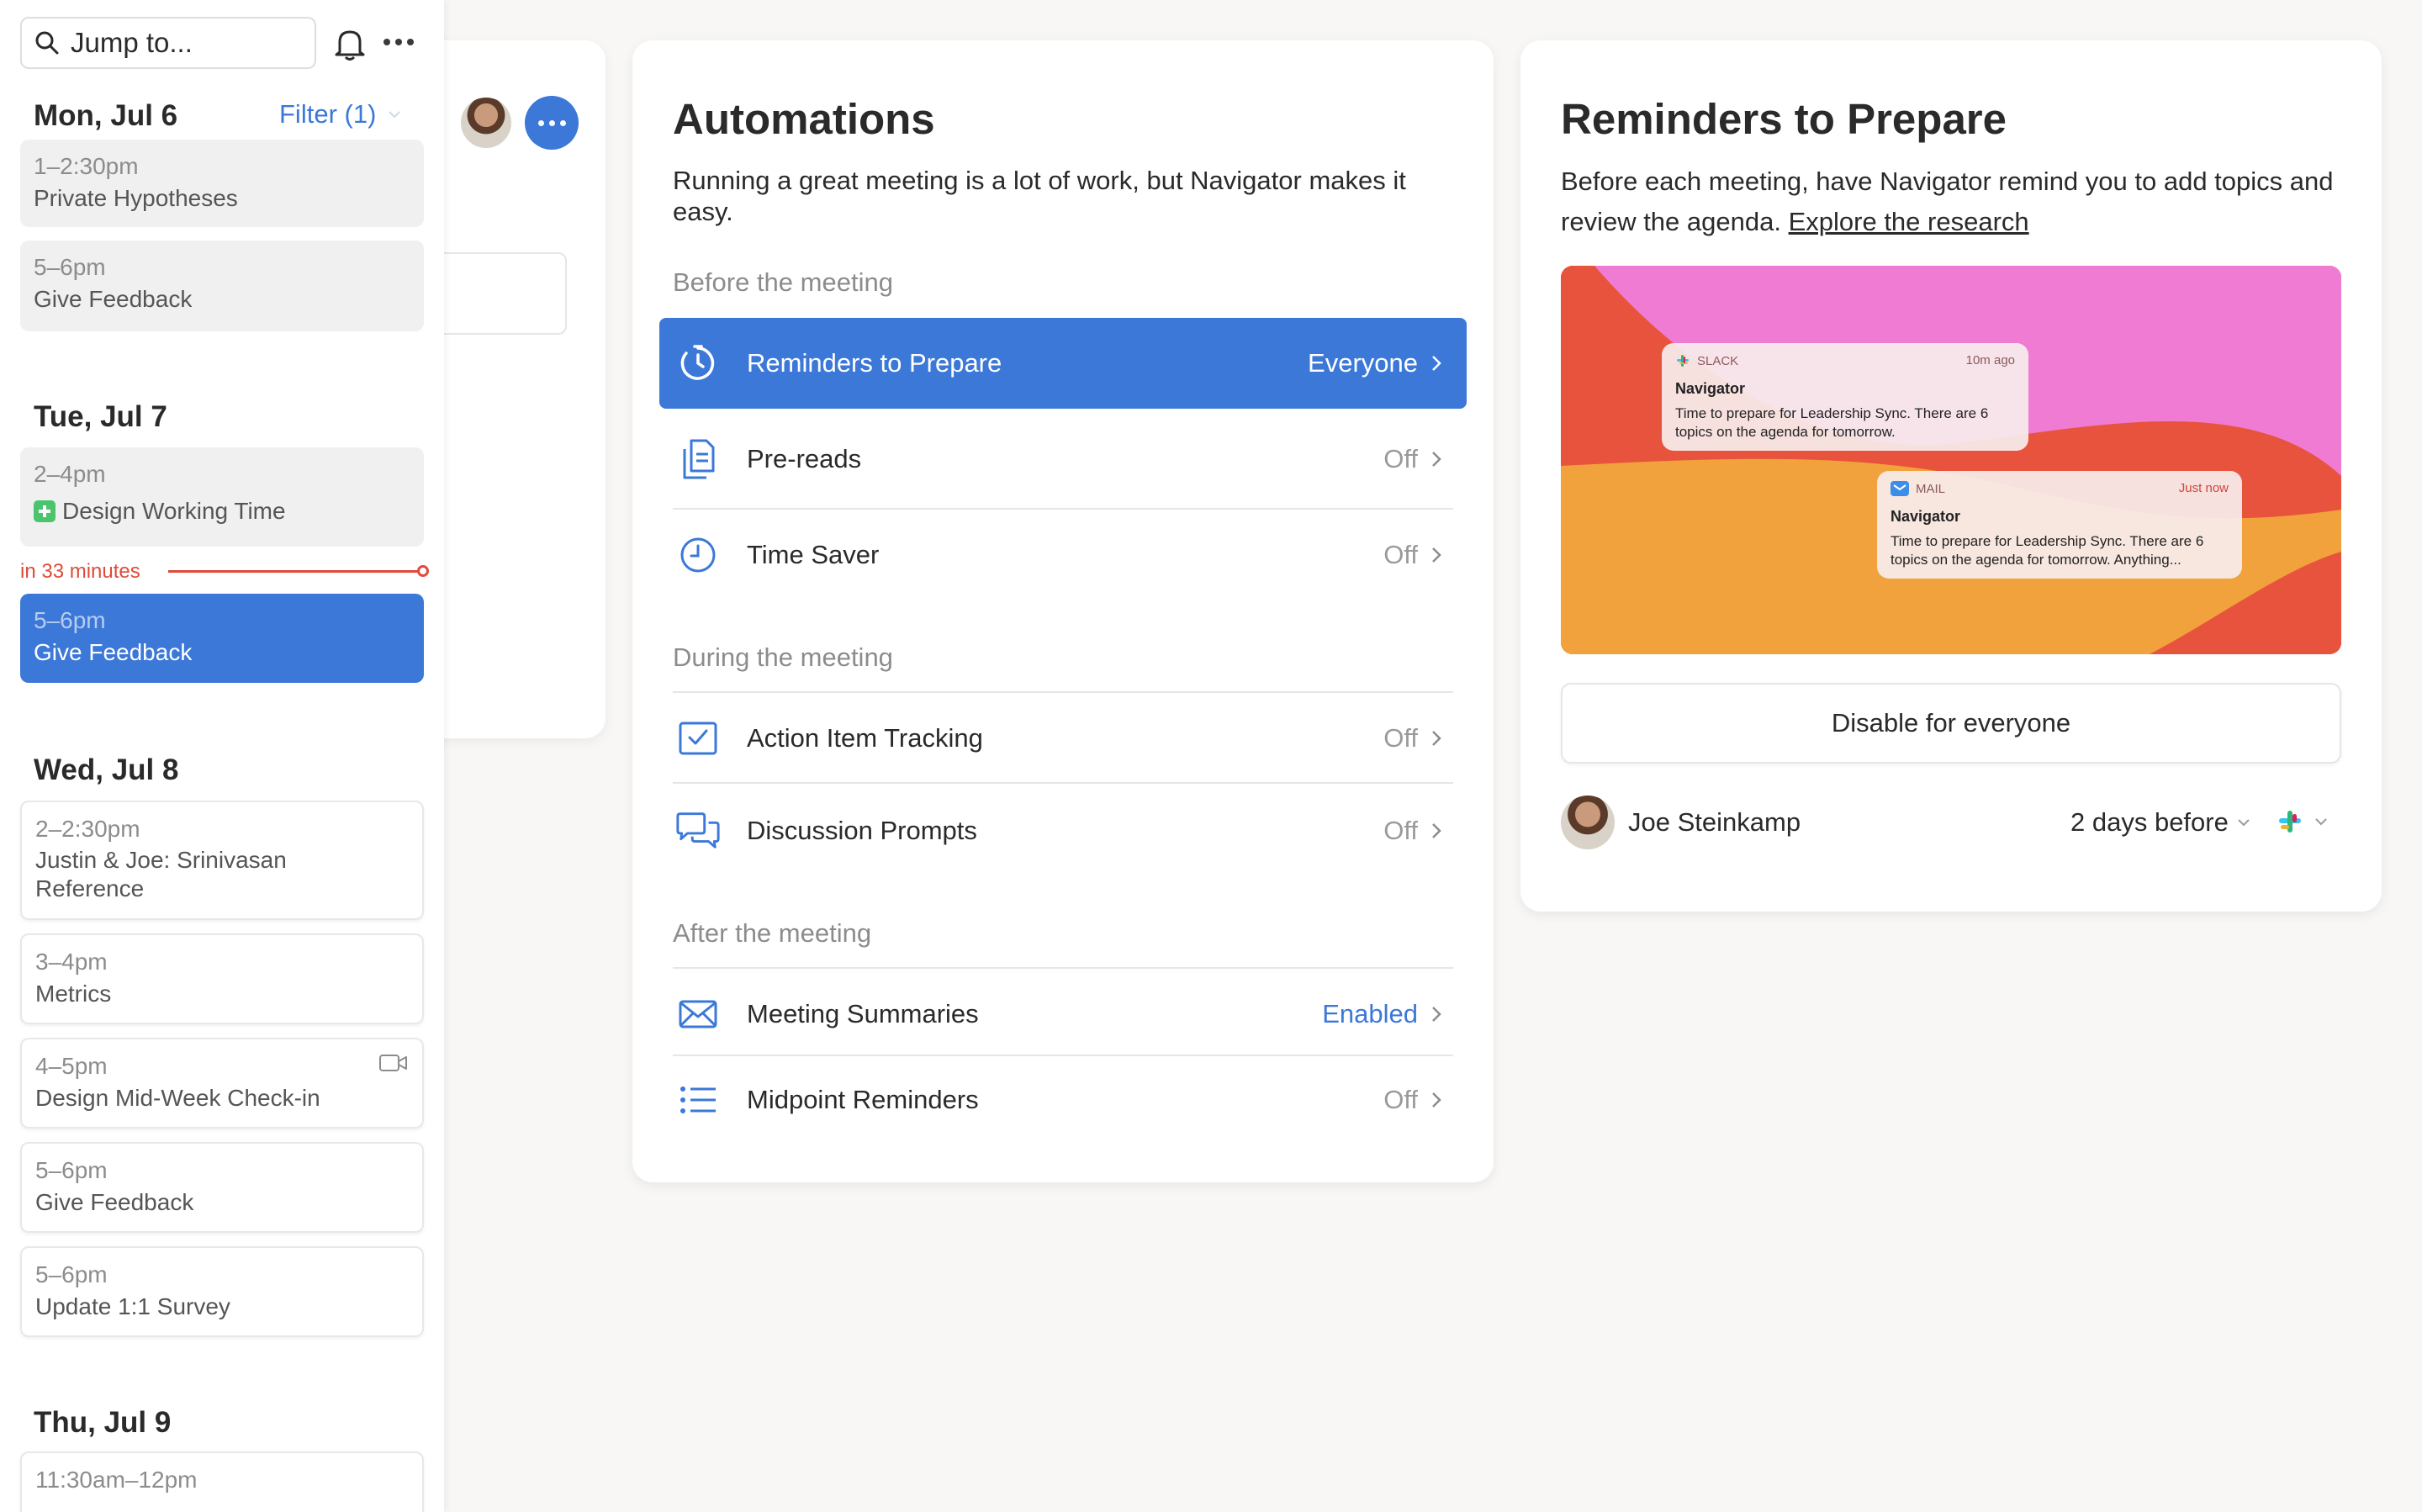 The height and width of the screenshot is (1512, 2422). I want to click on automation-row-midpoint-reminders: Midpoint Reminders Off, so click(1063, 1100).